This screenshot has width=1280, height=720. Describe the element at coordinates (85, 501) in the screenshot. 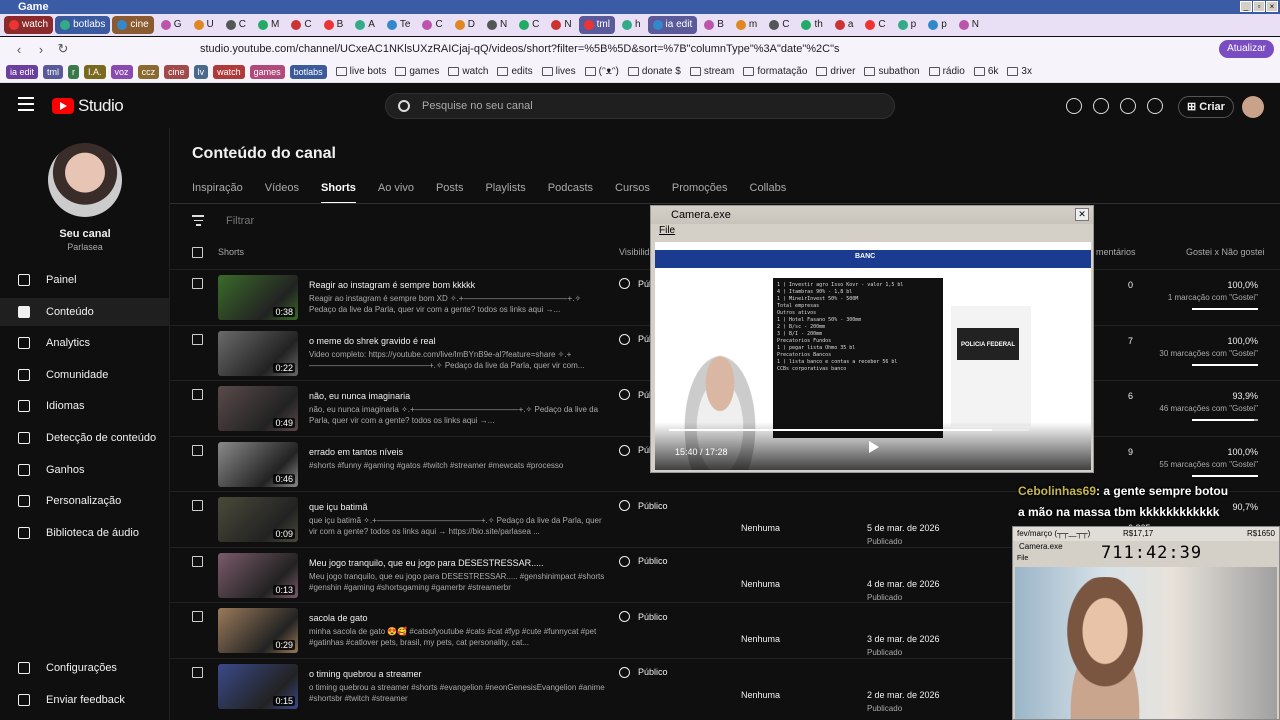

I see `sidebar-item-personaliza-o: Personalização` at that location.